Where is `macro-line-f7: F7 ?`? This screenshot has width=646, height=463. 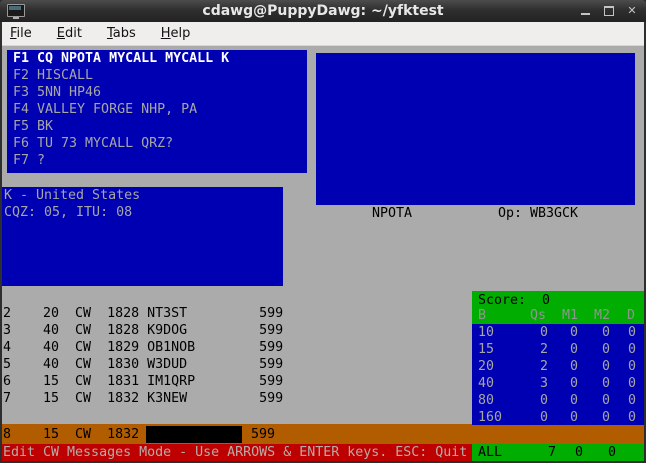
macro-line-f7: F7 ? is located at coordinates (29, 160).